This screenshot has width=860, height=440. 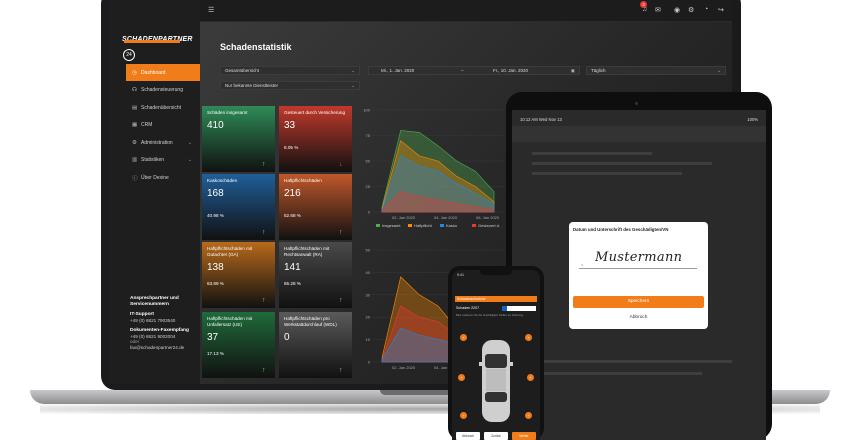 I want to click on overview-select: Gesamtübersicht ⌄, so click(x=290, y=70).